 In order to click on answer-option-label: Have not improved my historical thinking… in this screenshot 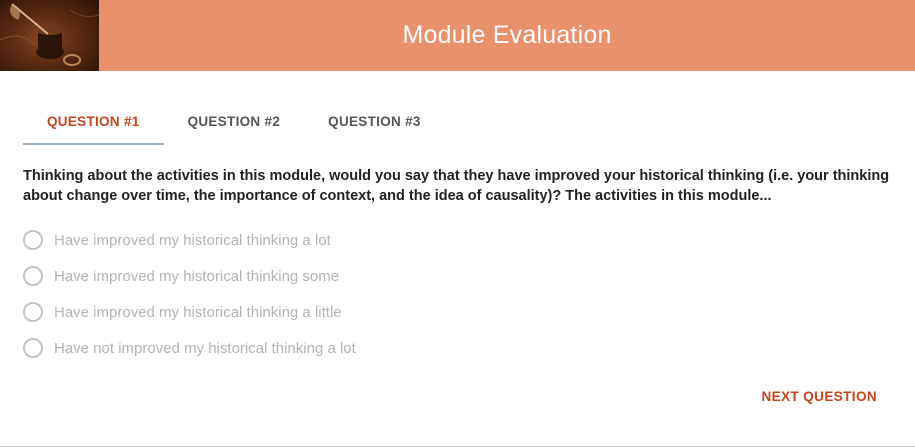, I will do `click(205, 348)`.